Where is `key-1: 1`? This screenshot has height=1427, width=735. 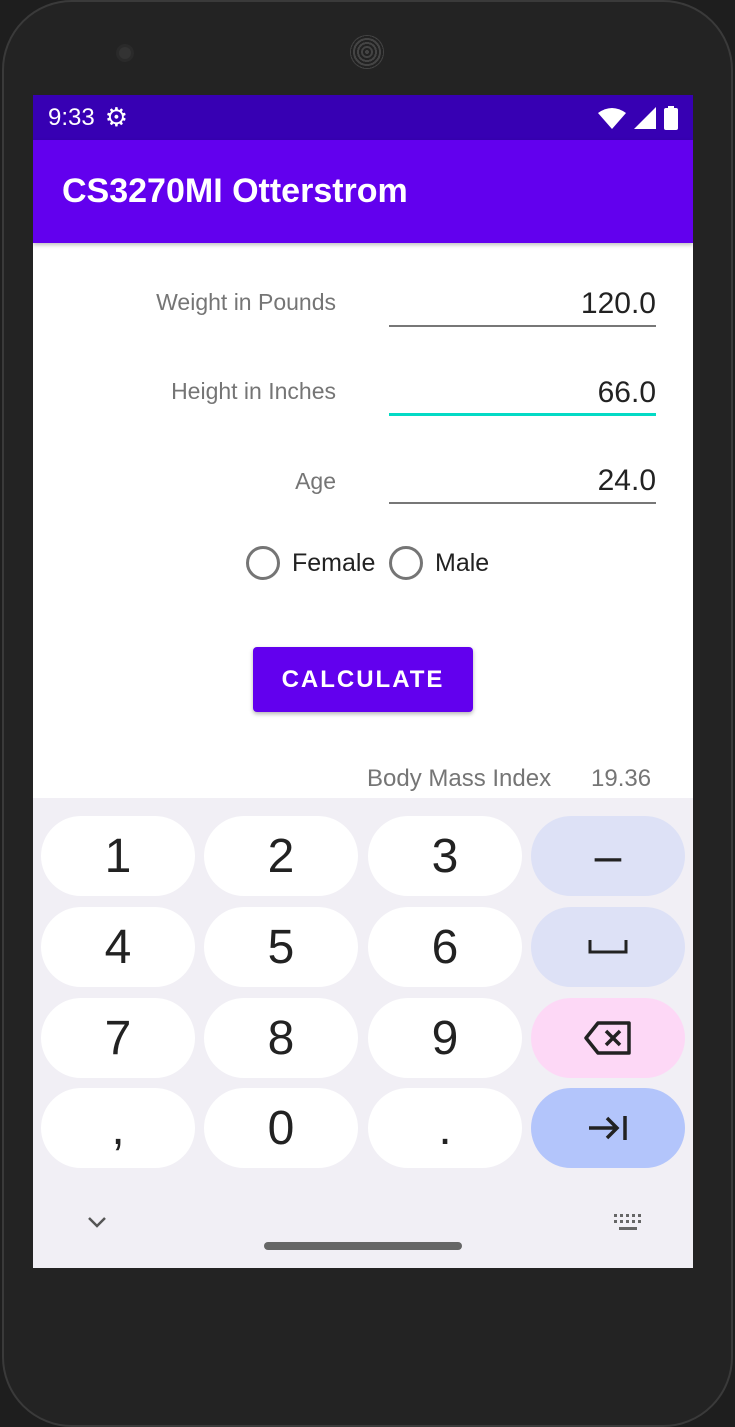
key-1: 1 is located at coordinates (118, 856).